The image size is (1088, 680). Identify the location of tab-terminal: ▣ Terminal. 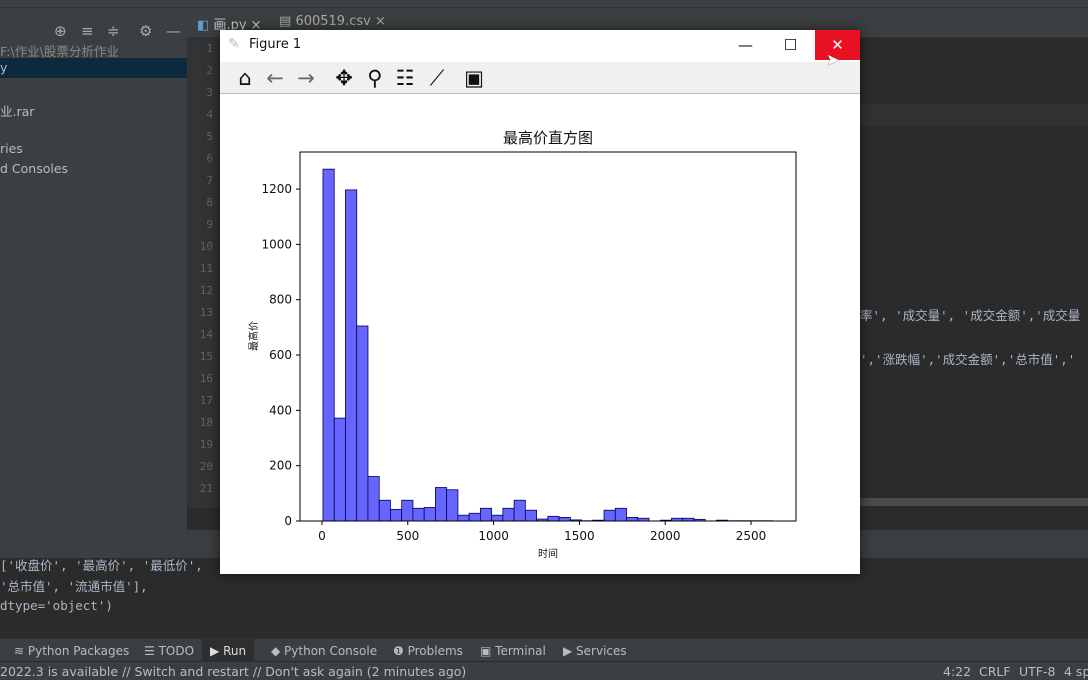
(513, 651).